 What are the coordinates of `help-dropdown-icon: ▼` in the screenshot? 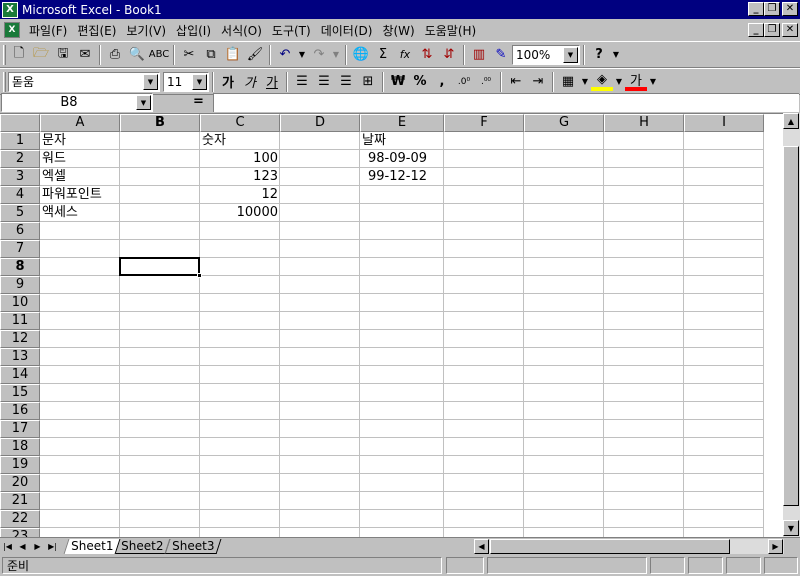 It's located at (616, 55).